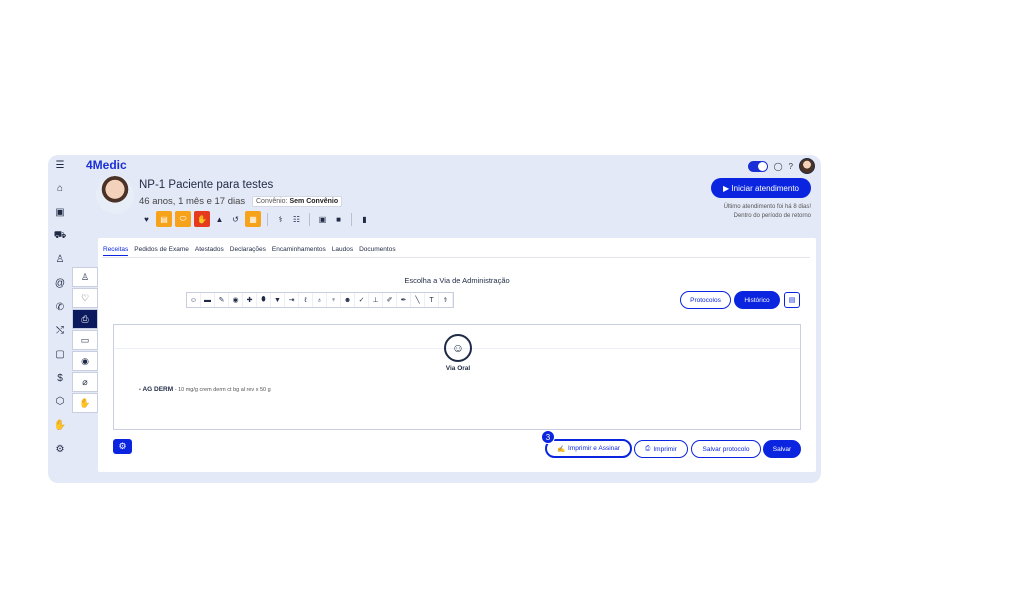  What do you see at coordinates (158, 389) in the screenshot?
I see `drug-name: AG DERM` at bounding box center [158, 389].